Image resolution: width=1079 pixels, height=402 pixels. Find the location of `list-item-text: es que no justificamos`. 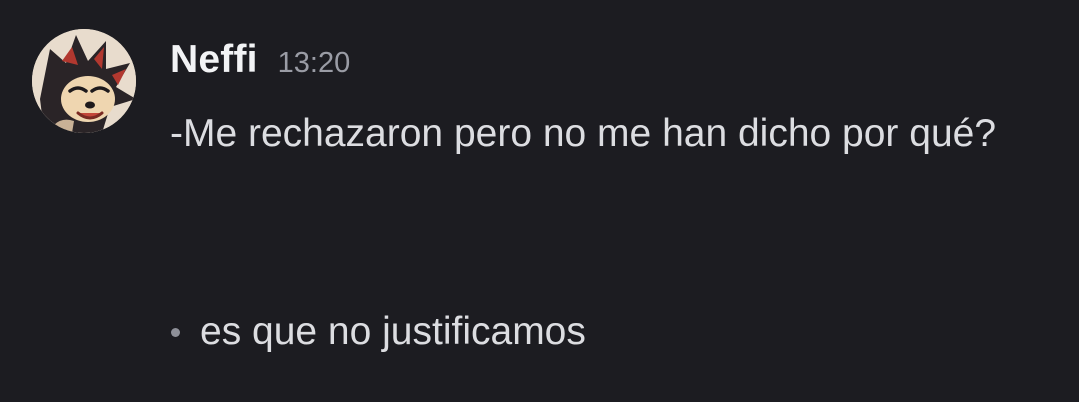

list-item-text: es que no justificamos is located at coordinates (393, 331).